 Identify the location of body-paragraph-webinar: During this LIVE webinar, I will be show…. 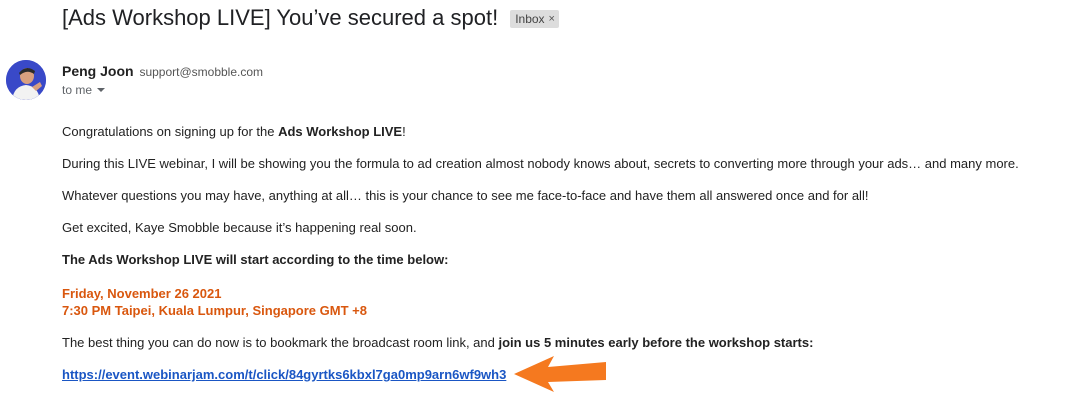
(540, 163).